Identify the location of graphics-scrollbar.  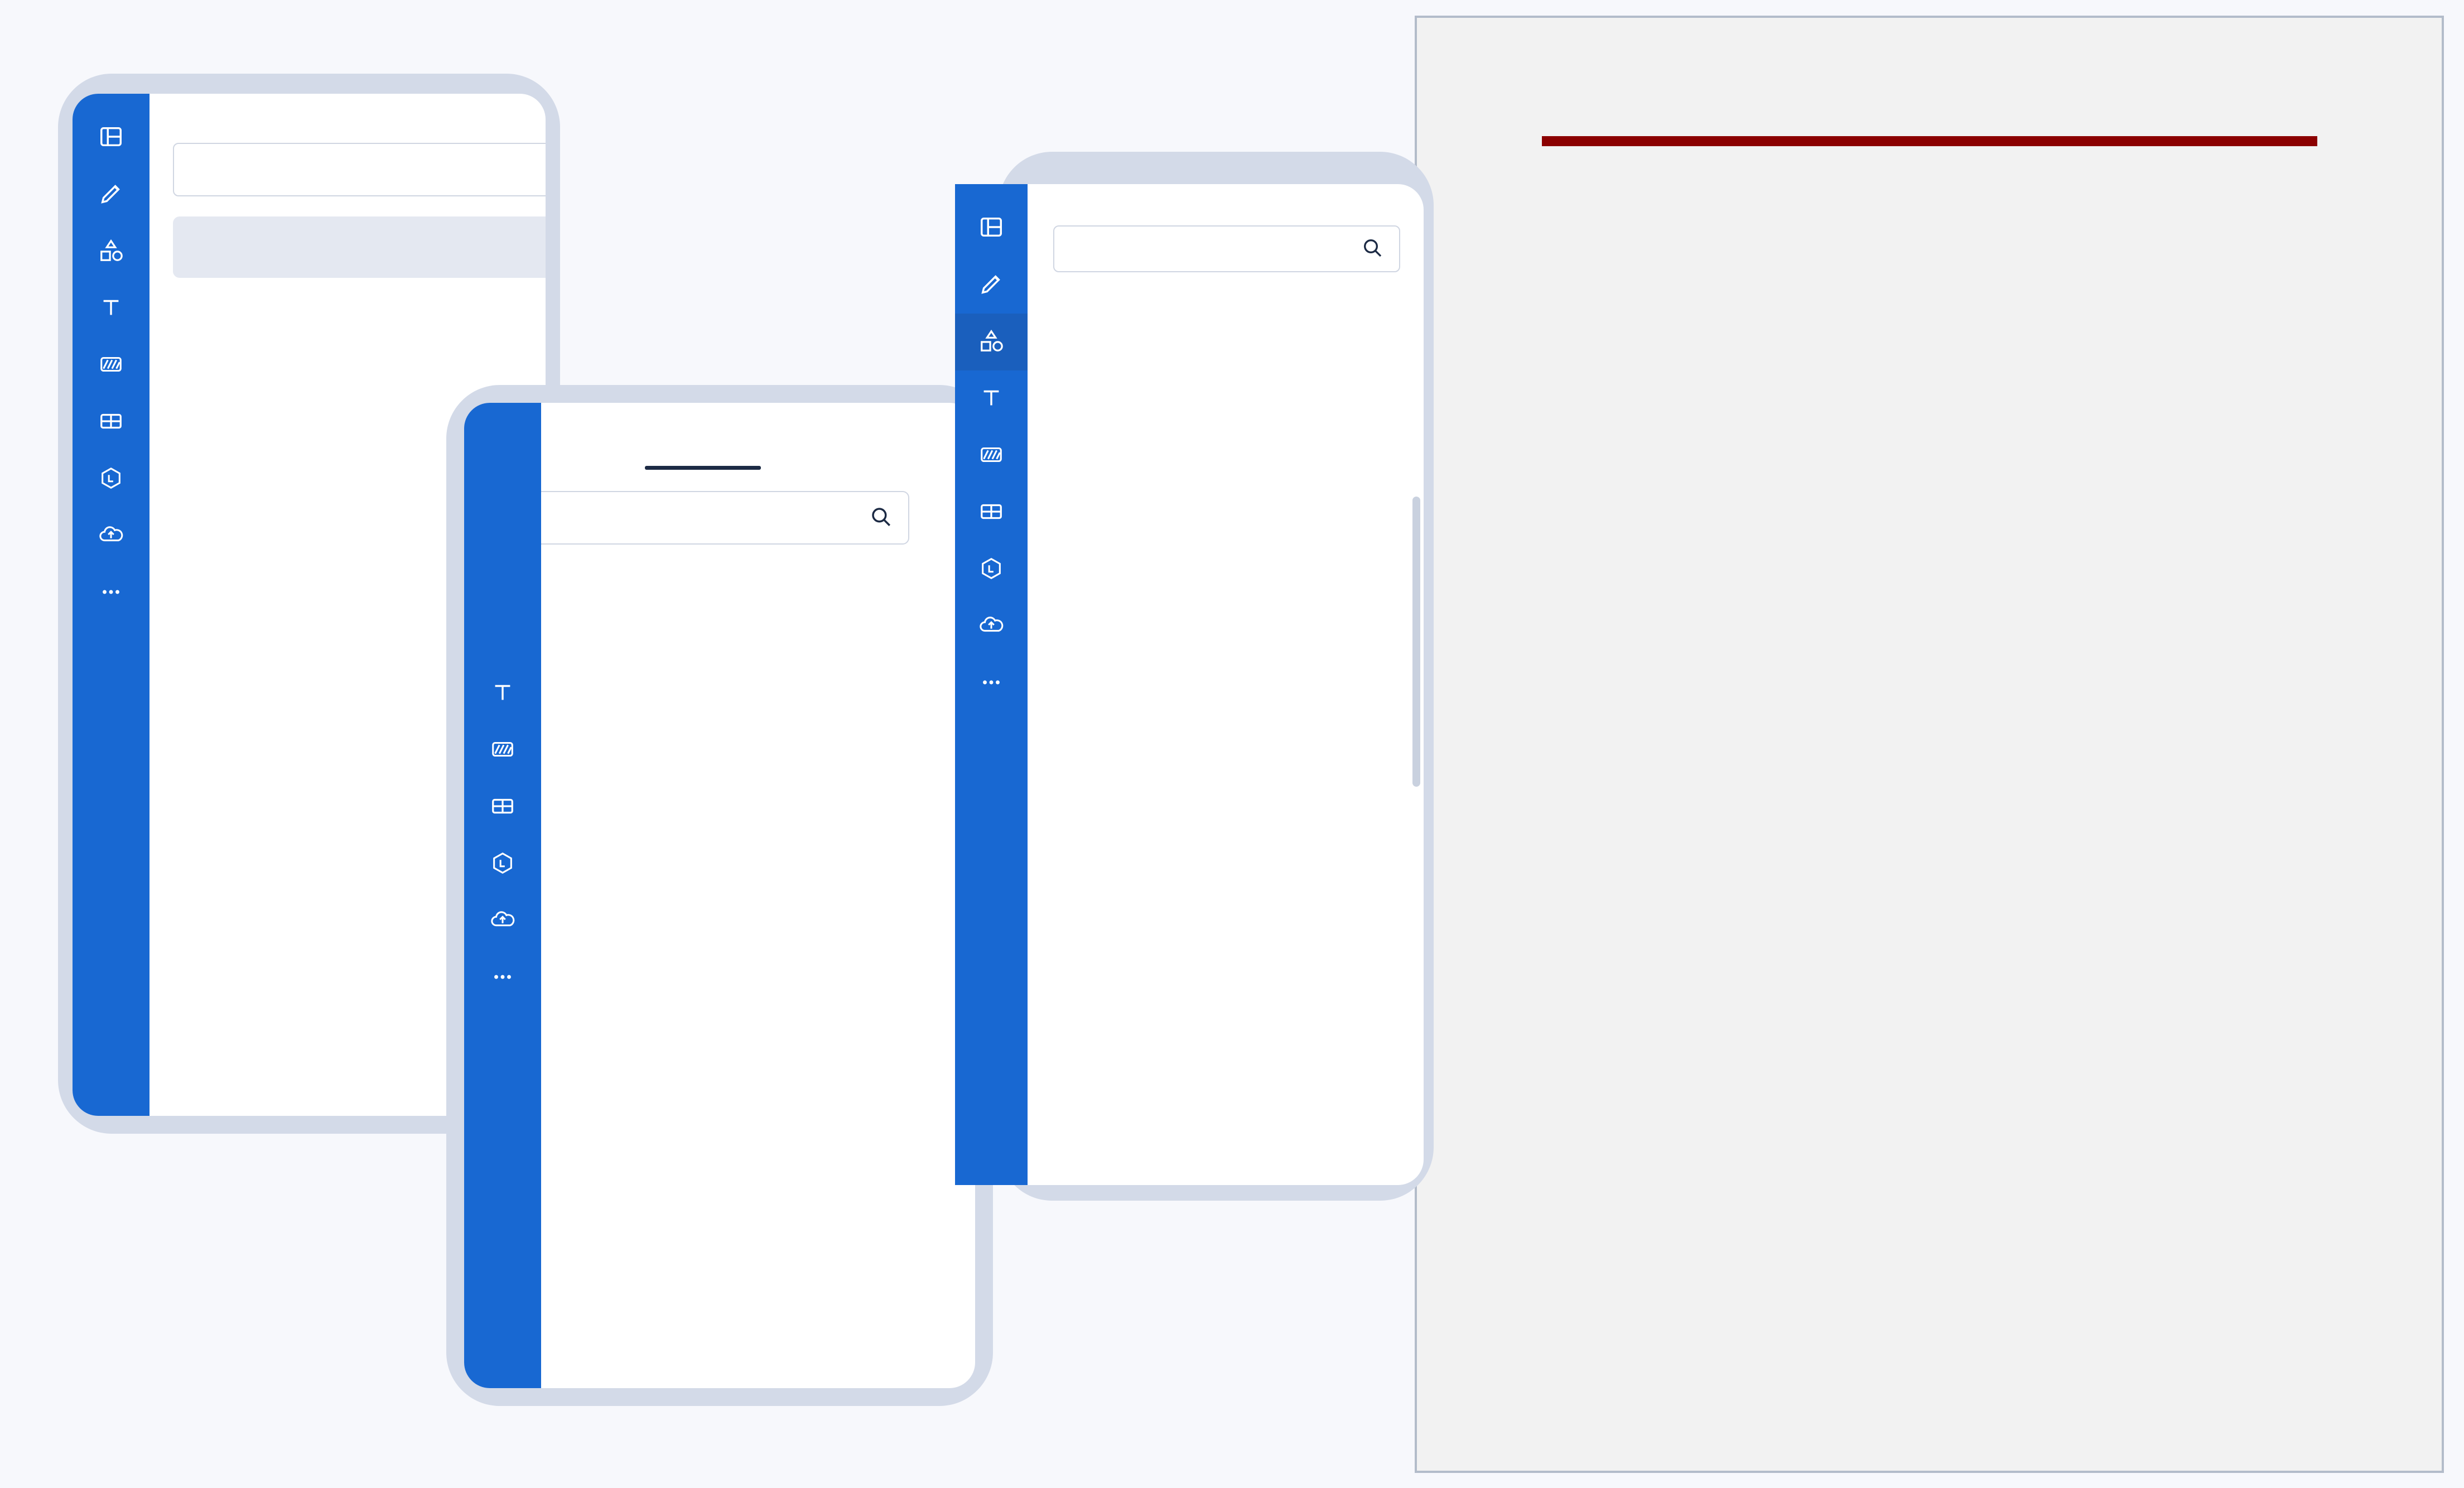
(1416, 642).